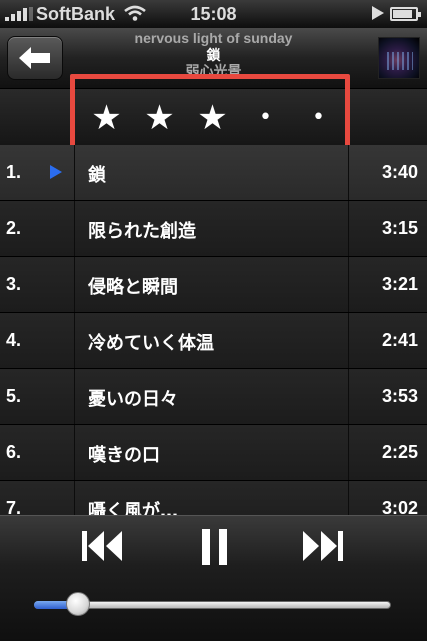 The width and height of the screenshot is (427, 641). What do you see at coordinates (399, 228) in the screenshot?
I see `track-duration: 3:15` at bounding box center [399, 228].